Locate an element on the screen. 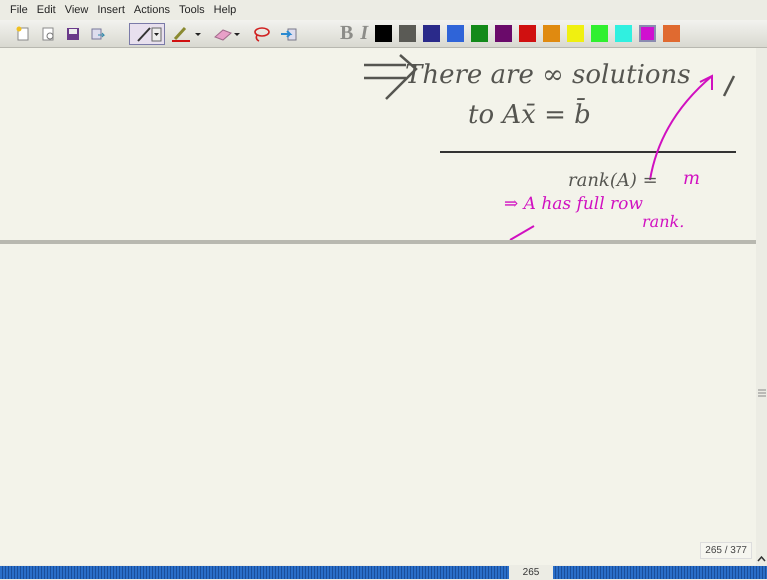 The height and width of the screenshot is (580, 767). menu-item: Help is located at coordinates (225, 10).